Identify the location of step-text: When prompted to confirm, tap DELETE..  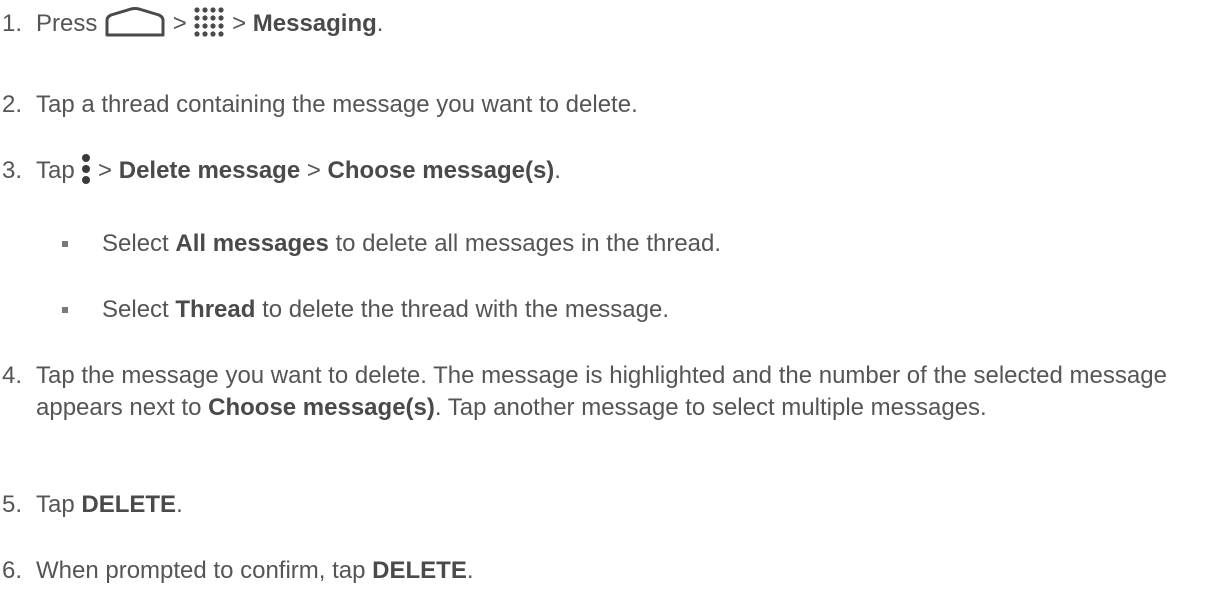
(255, 571).